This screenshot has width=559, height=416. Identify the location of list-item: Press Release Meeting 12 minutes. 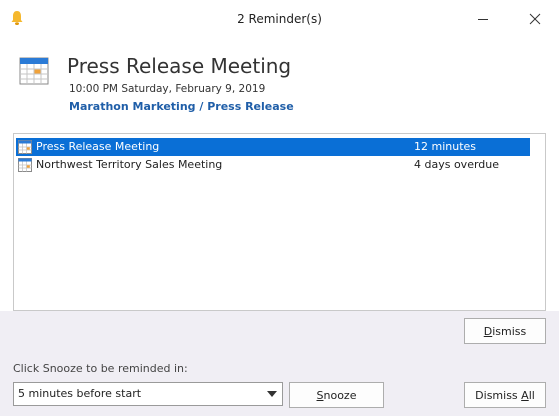
(273, 147).